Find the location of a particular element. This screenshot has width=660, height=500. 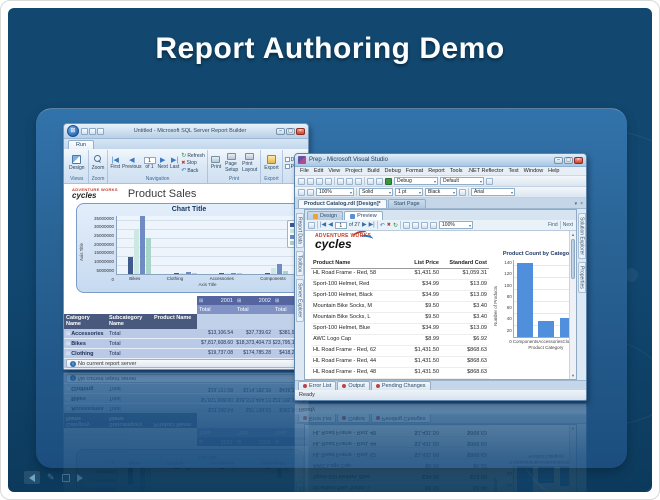

scroll-down-icon: ▼ is located at coordinates (573, 375).